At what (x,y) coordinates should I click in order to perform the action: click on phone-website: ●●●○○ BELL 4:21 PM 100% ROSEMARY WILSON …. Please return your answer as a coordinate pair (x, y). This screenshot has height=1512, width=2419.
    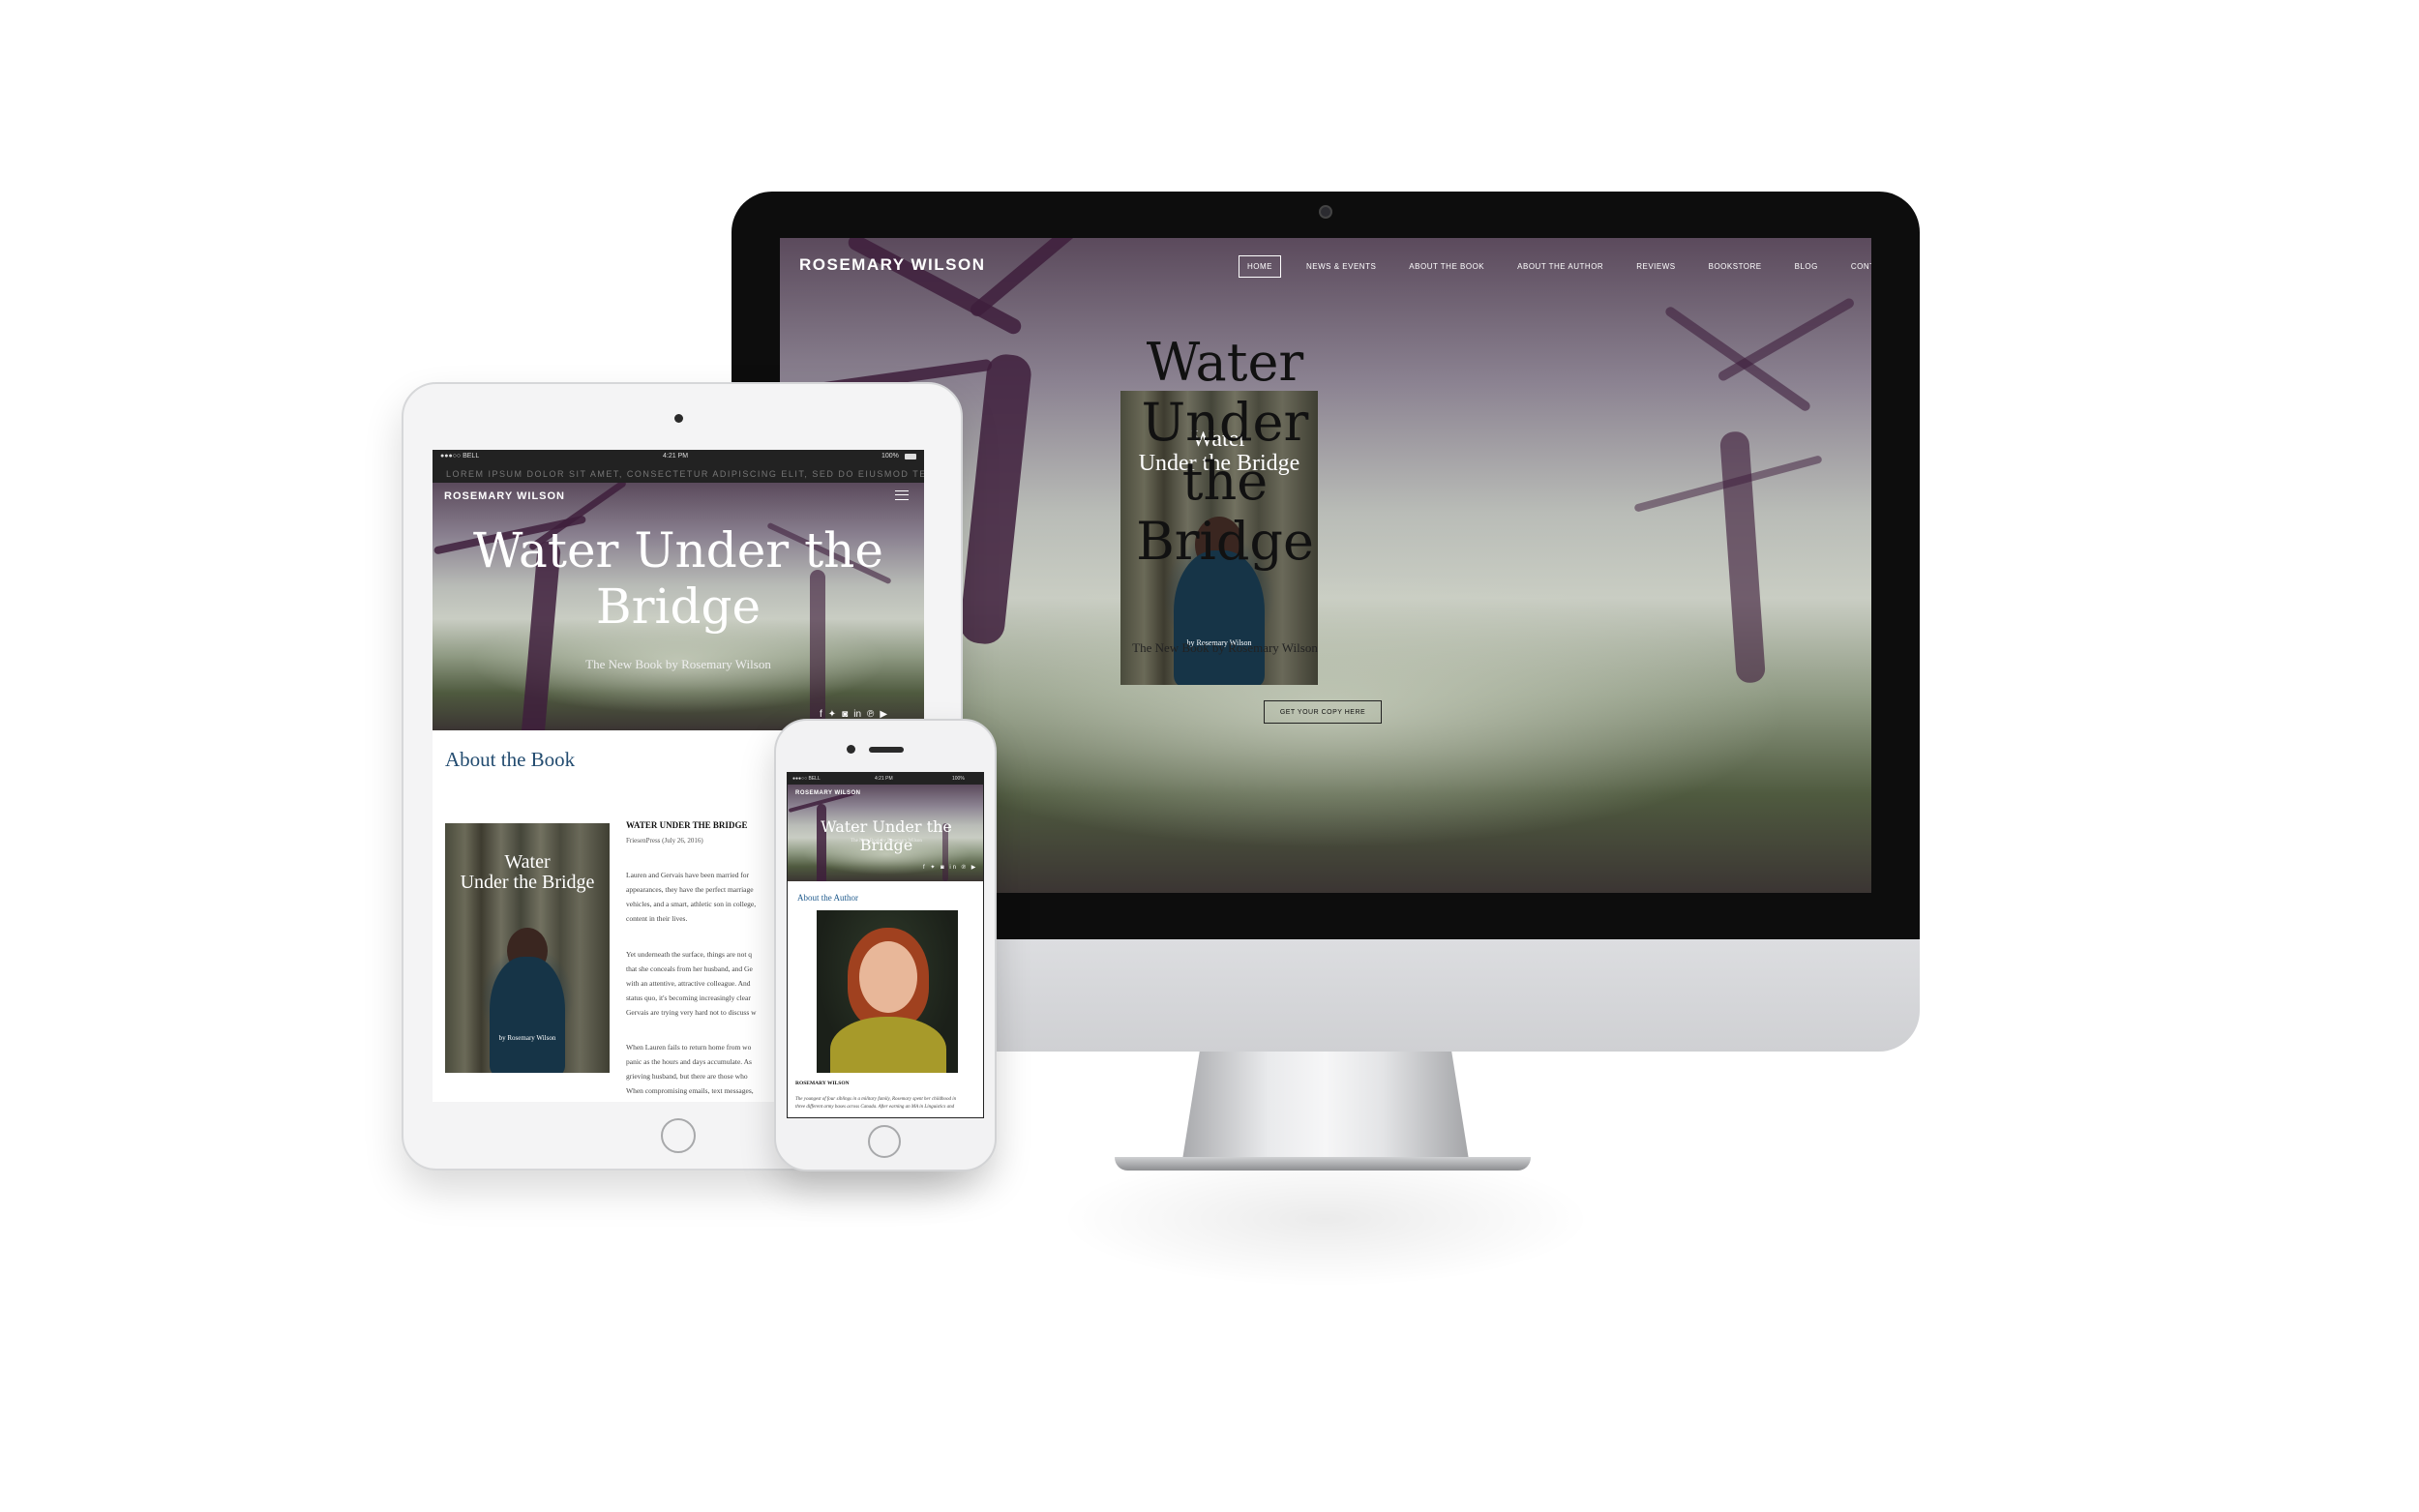
    Looking at the image, I should click on (886, 945).